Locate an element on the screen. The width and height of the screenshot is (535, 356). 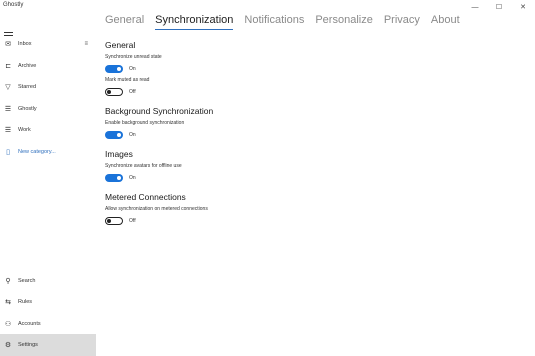
tab-privacy: Privacy is located at coordinates (402, 22).